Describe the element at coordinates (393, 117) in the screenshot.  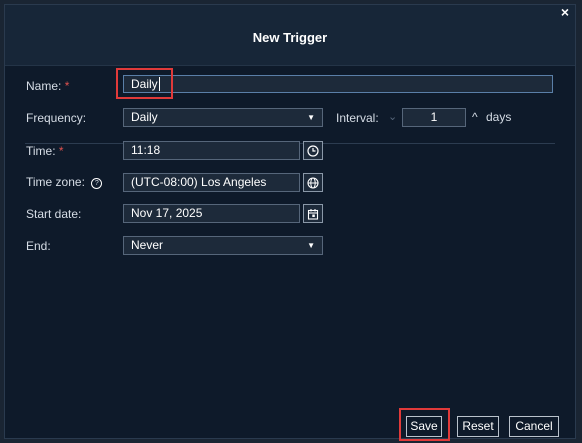
I see `chevron-down-icon: ⌄` at that location.